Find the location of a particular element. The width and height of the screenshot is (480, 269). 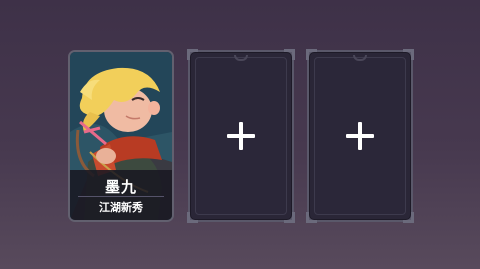

divider is located at coordinates (121, 196).